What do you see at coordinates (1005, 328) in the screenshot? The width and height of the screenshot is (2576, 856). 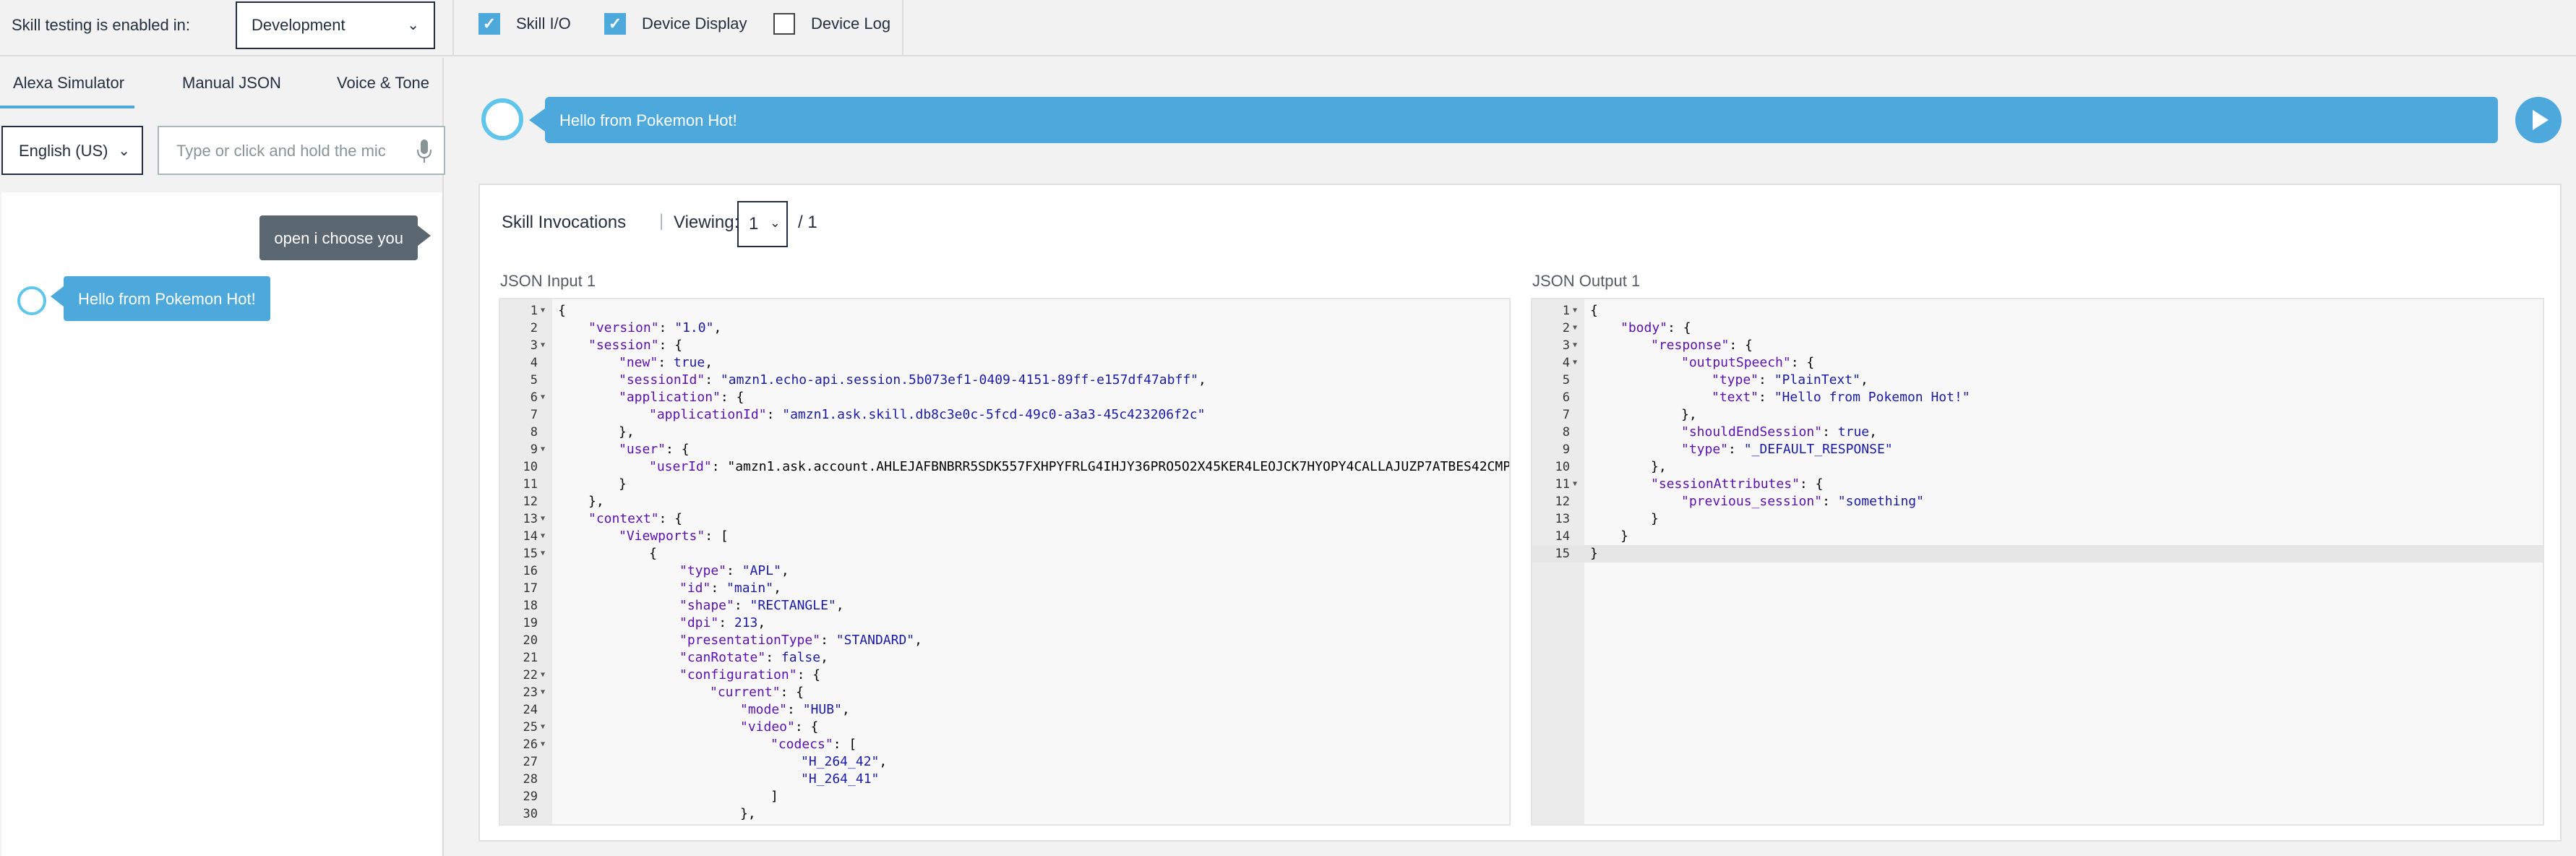 I see `code-line: 2 "version": "1.0",` at bounding box center [1005, 328].